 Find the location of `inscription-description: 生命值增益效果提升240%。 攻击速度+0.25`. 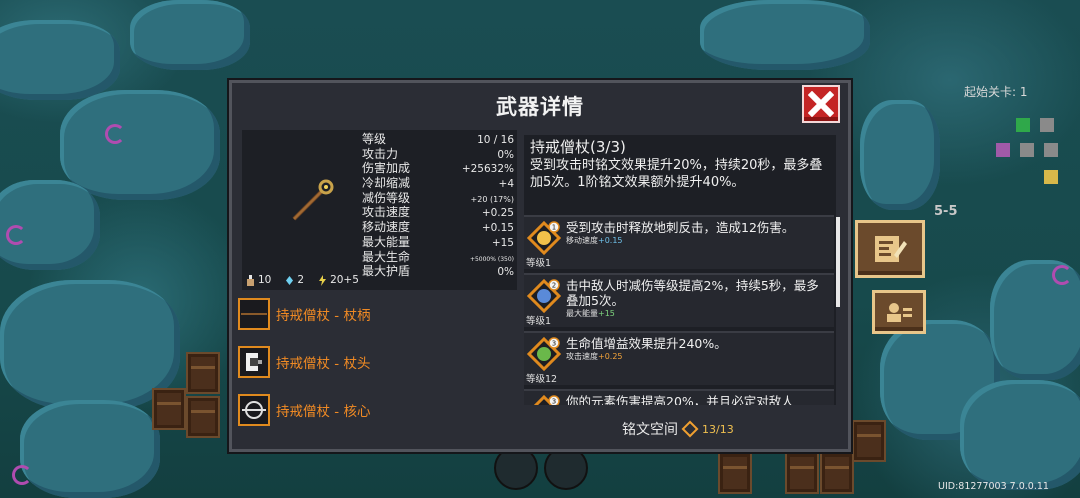

inscription-description: 生命值增益效果提升240%。 攻击速度+0.25 is located at coordinates (698, 349).